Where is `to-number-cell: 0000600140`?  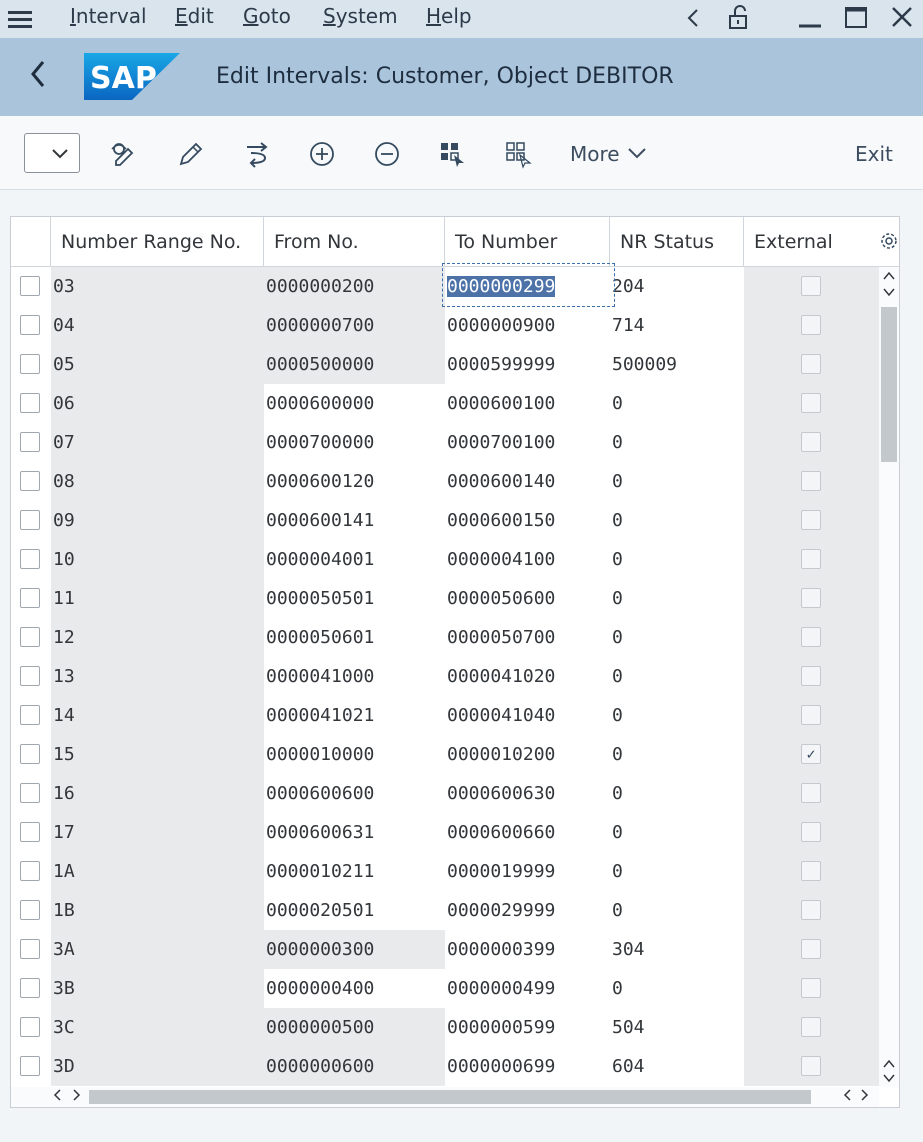
to-number-cell: 0000600140 is located at coordinates (527, 481).